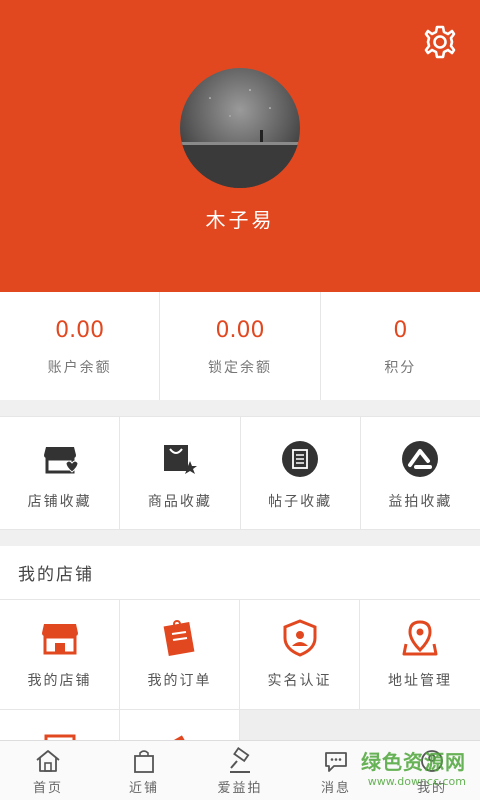  What do you see at coordinates (180, 459) in the screenshot?
I see `bag-star-icon` at bounding box center [180, 459].